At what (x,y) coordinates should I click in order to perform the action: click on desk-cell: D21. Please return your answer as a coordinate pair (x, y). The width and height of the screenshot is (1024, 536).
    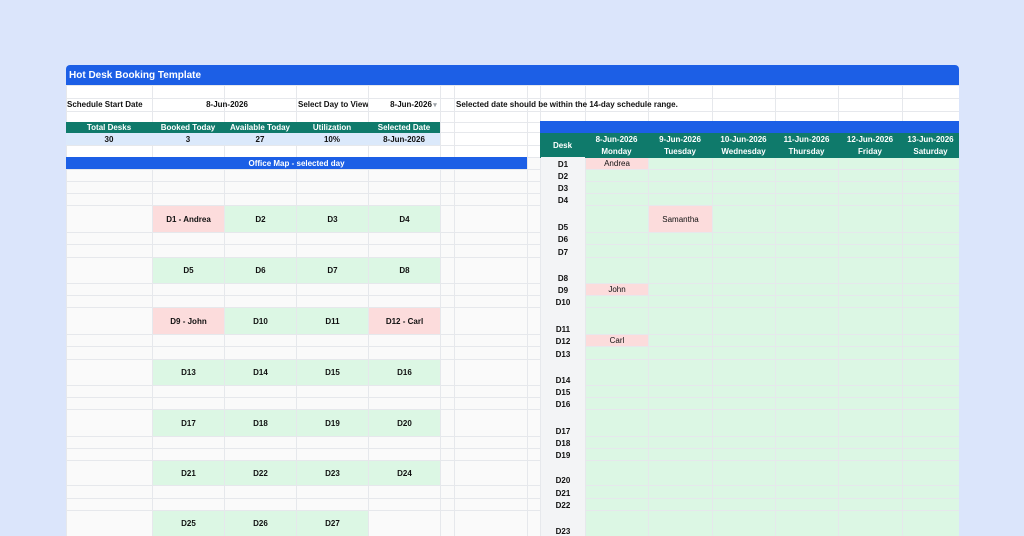
    Looking at the image, I should click on (188, 473).